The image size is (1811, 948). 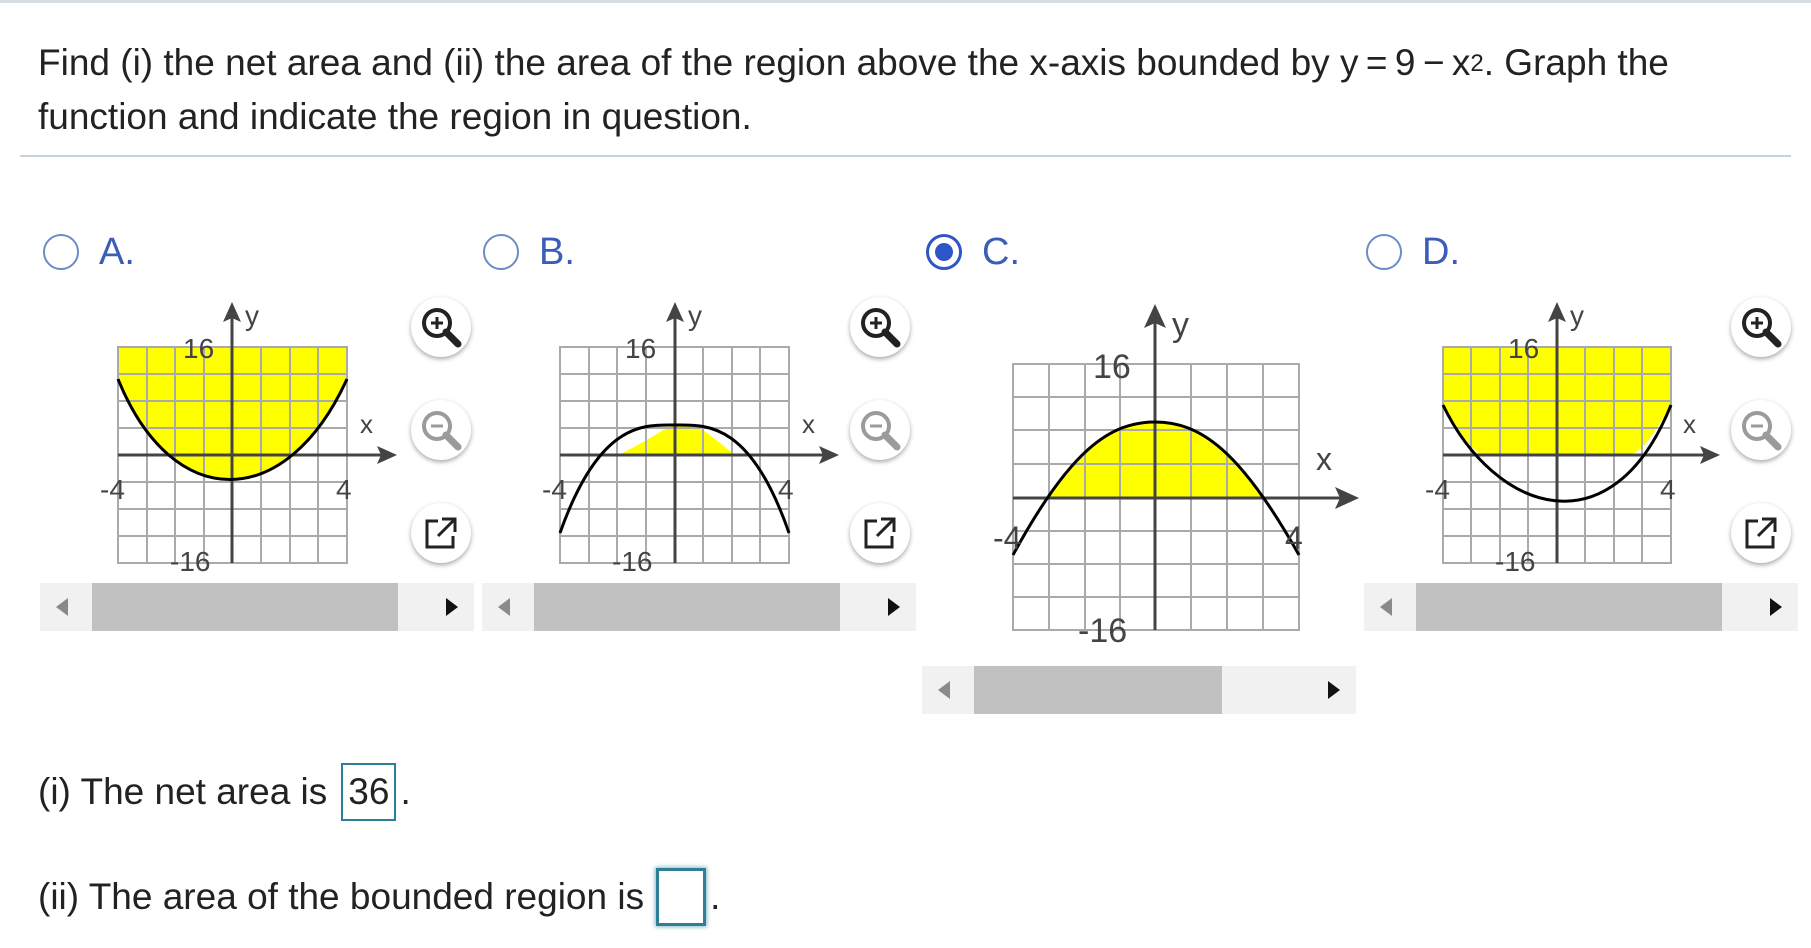 What do you see at coordinates (1569, 607) in the screenshot?
I see `option-d-scroll-thumb` at bounding box center [1569, 607].